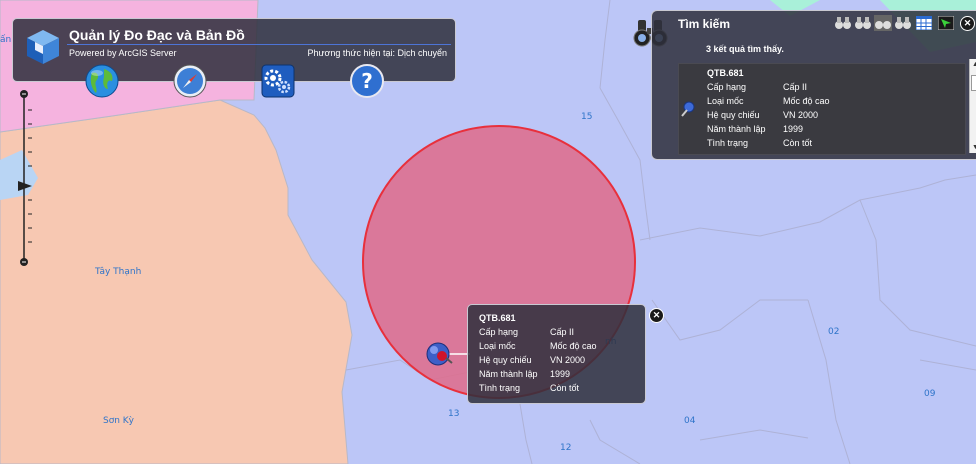  I want to click on popup-value: VN 2000, so click(568, 360).